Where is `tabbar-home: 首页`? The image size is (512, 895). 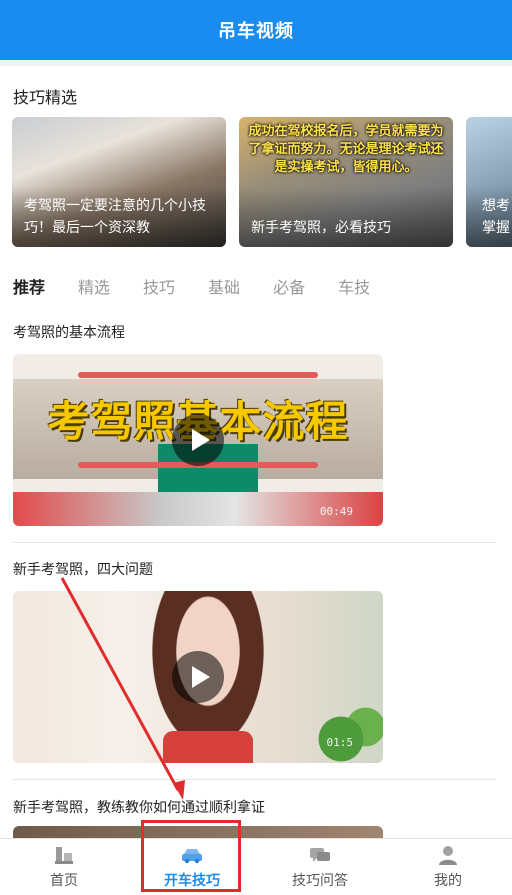 tabbar-home: 首页 is located at coordinates (64, 867).